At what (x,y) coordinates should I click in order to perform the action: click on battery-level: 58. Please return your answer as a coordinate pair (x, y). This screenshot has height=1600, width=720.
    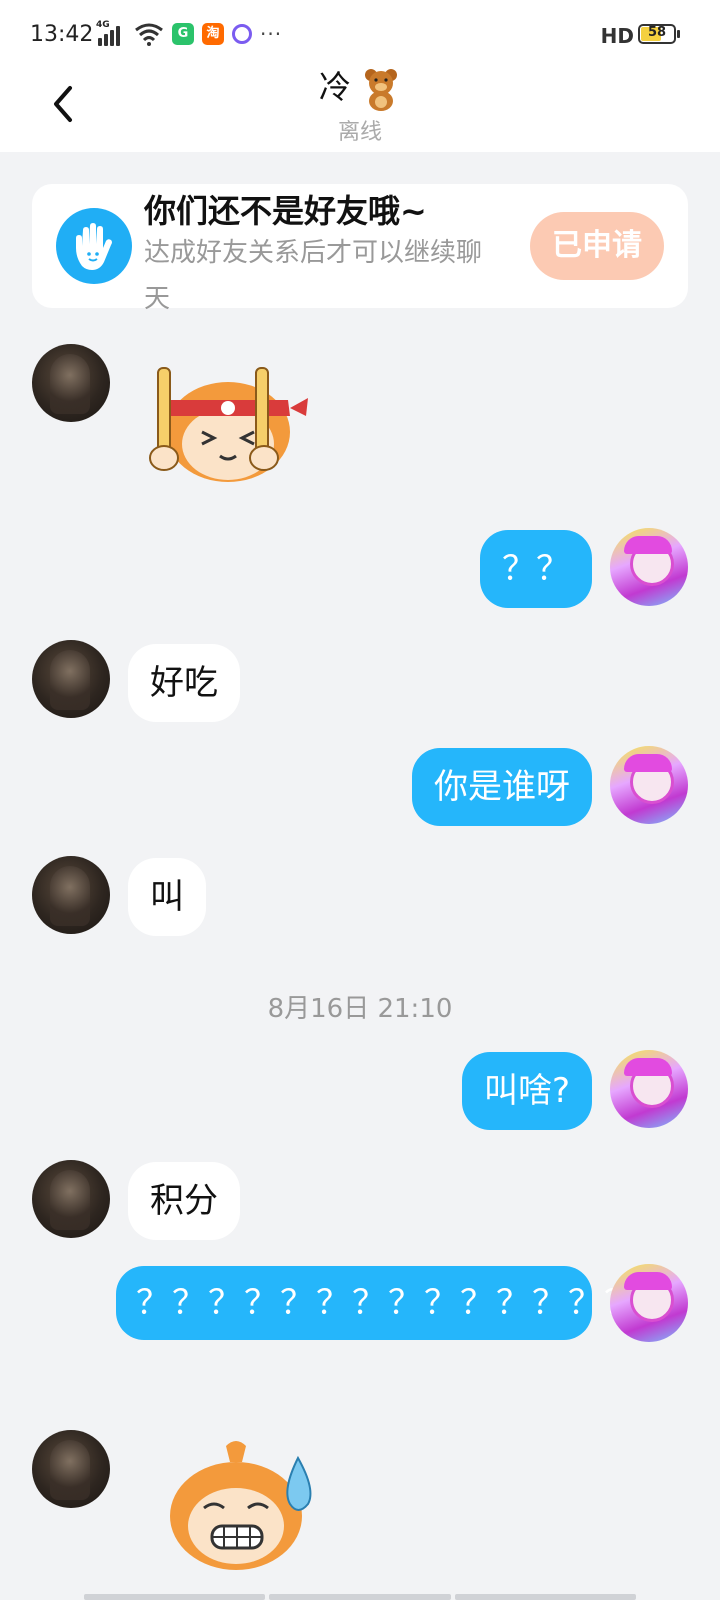
    Looking at the image, I should click on (657, 32).